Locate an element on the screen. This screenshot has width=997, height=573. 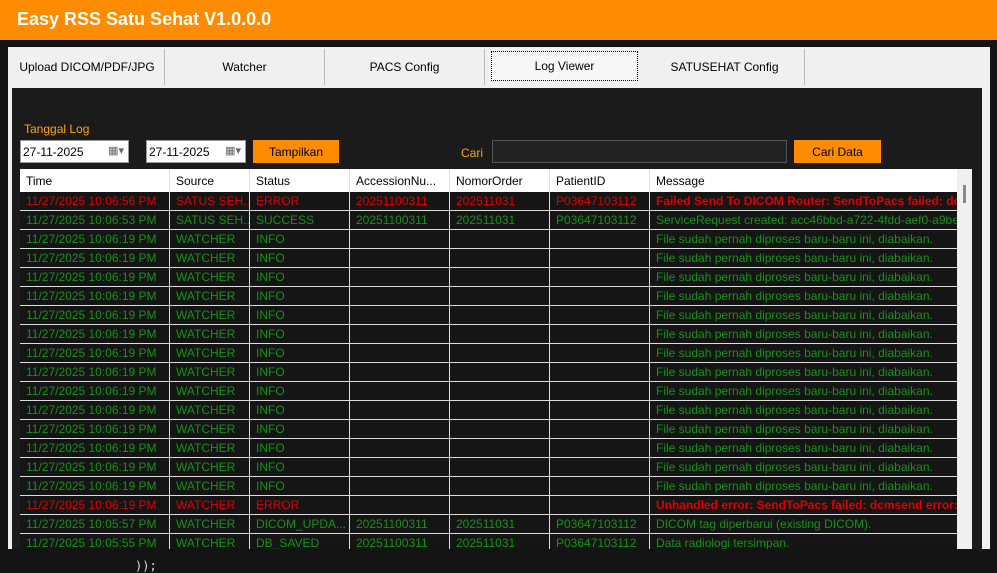
column-header-source: Source is located at coordinates (210, 180).